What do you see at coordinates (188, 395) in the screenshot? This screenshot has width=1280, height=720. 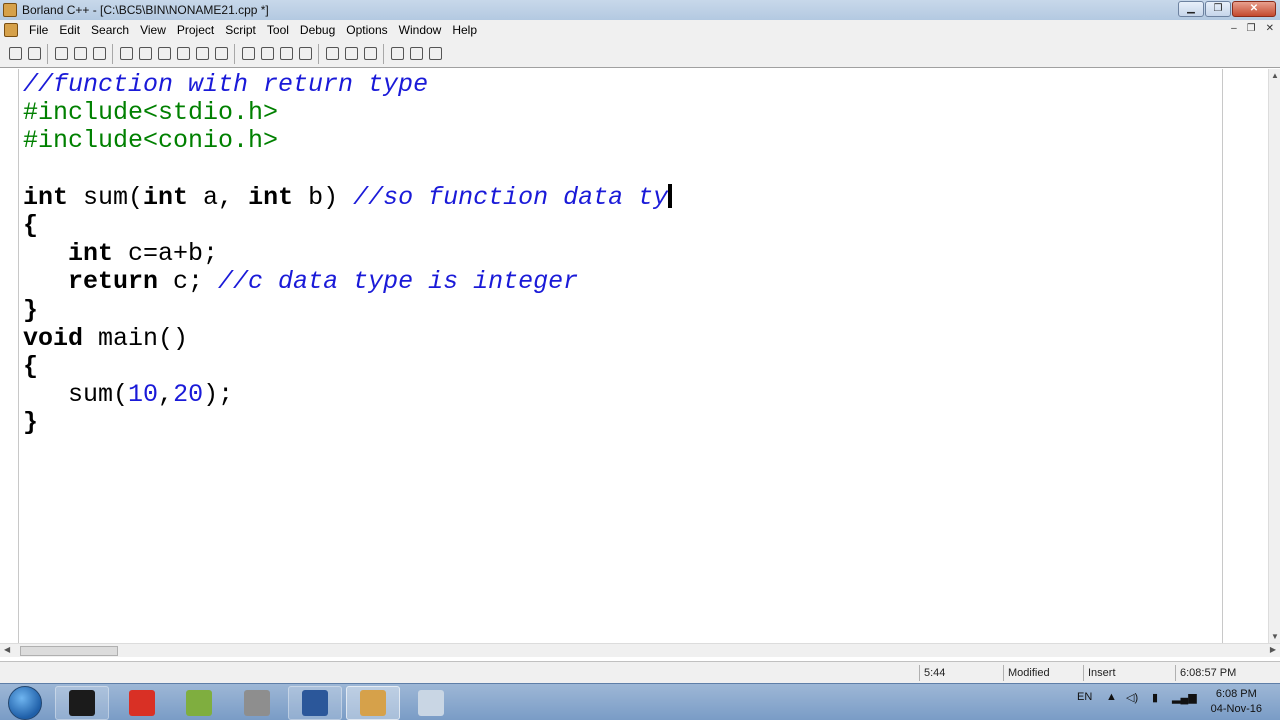 I see `code-token: 20` at bounding box center [188, 395].